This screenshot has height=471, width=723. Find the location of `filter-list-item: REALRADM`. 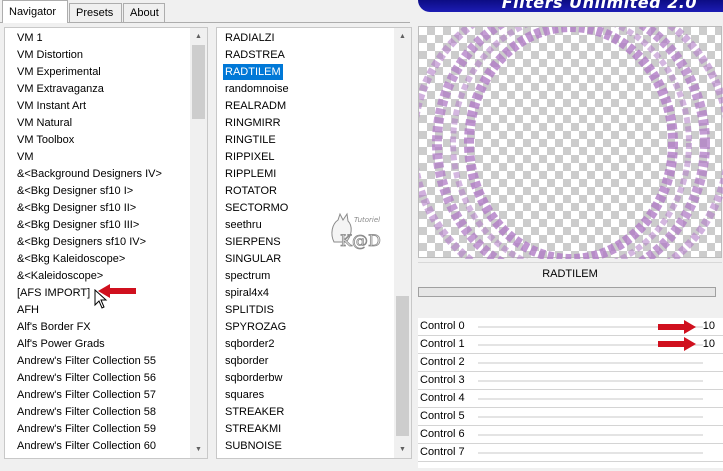

filter-list-item: REALRADM is located at coordinates (255, 106).